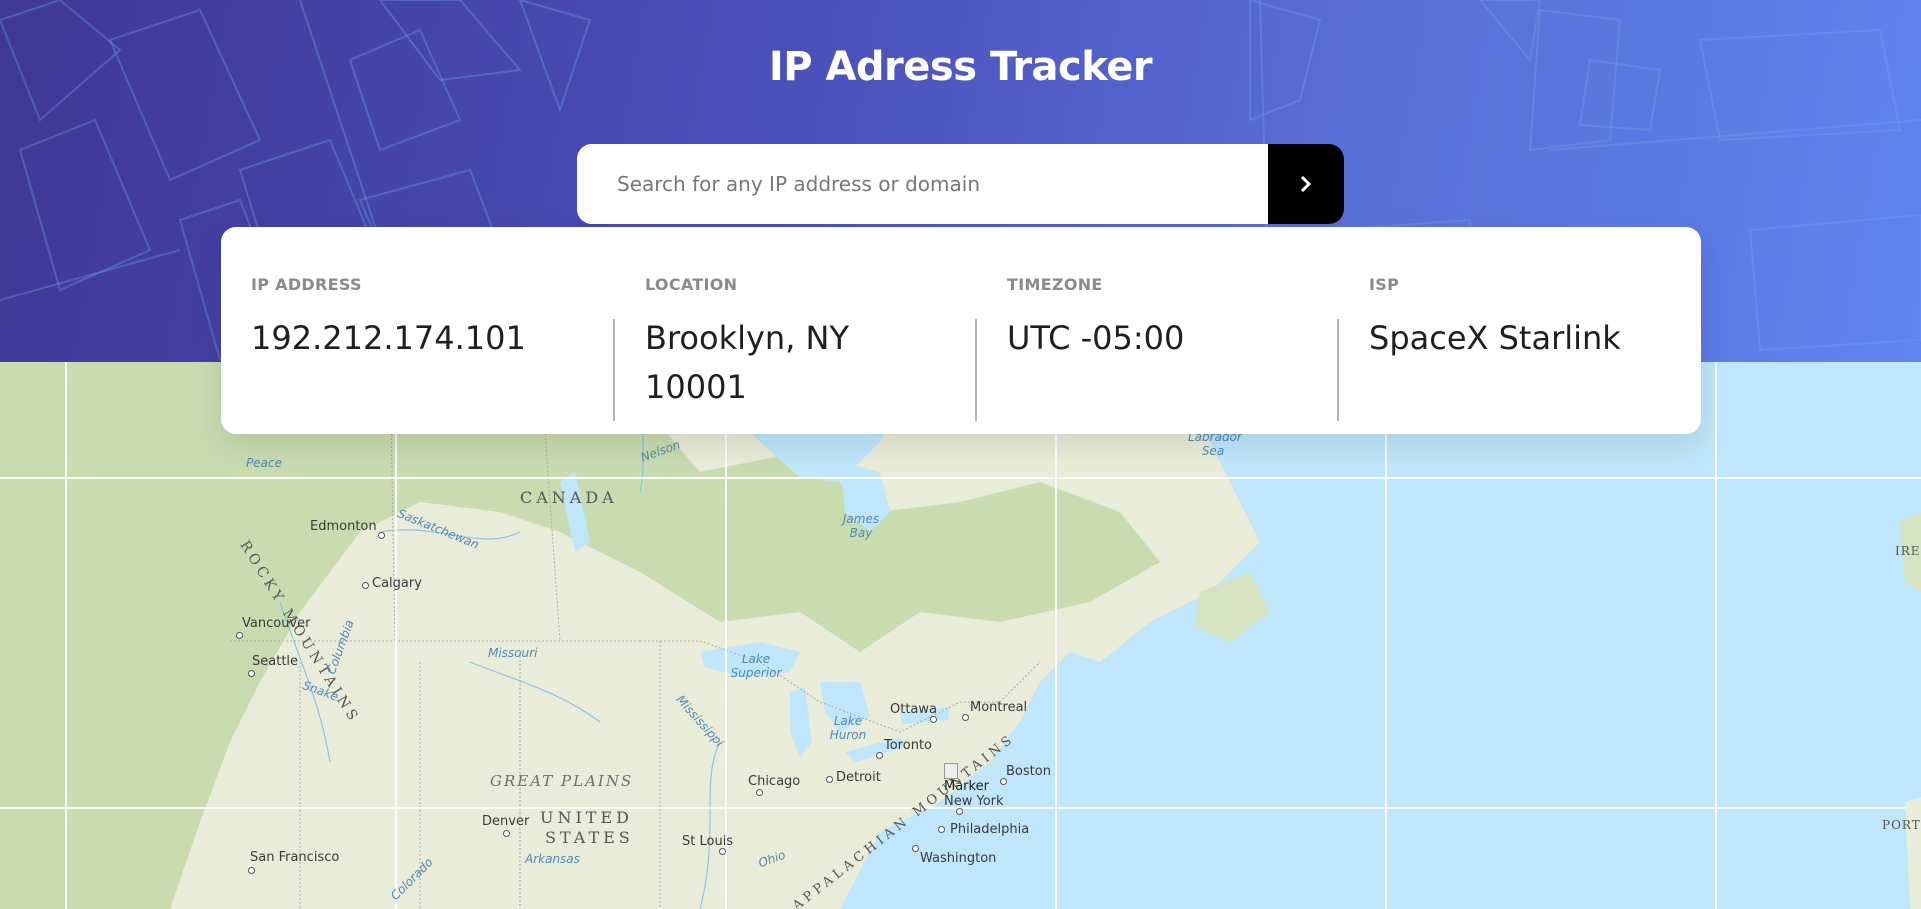  I want to click on info-isp: ISP SpaceX Starlink, so click(1518, 349).